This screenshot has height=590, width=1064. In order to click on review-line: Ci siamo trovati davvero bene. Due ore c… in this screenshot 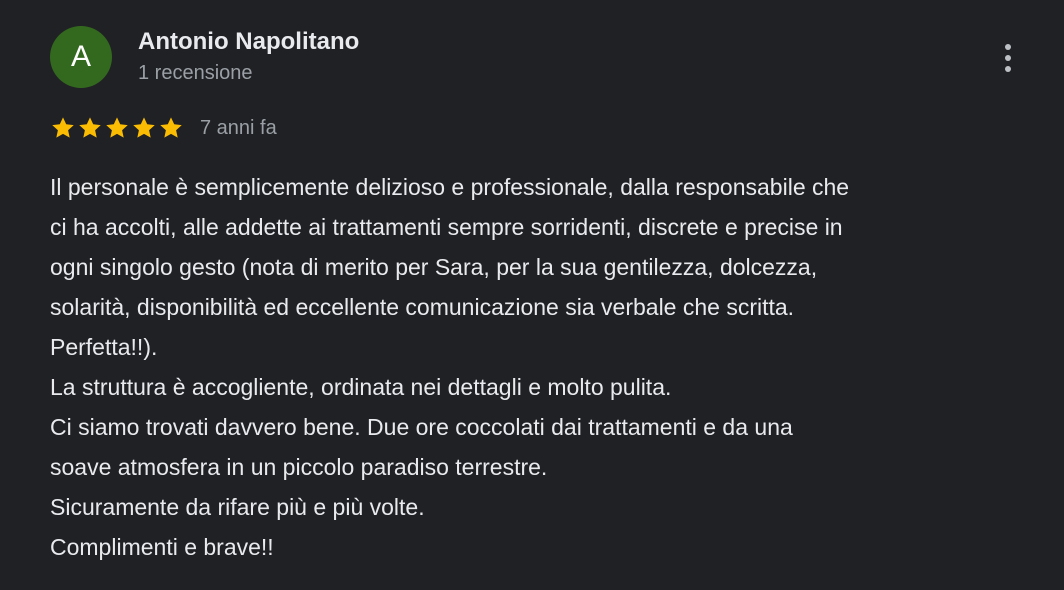, I will do `click(421, 427)`.